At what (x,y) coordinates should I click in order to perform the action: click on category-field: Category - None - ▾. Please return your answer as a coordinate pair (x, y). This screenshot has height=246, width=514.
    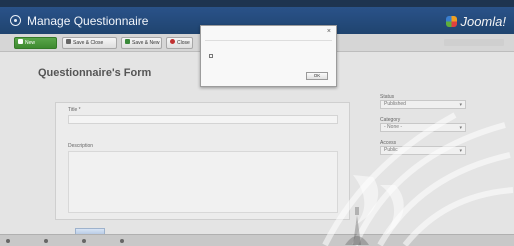
    Looking at the image, I should click on (425, 128).